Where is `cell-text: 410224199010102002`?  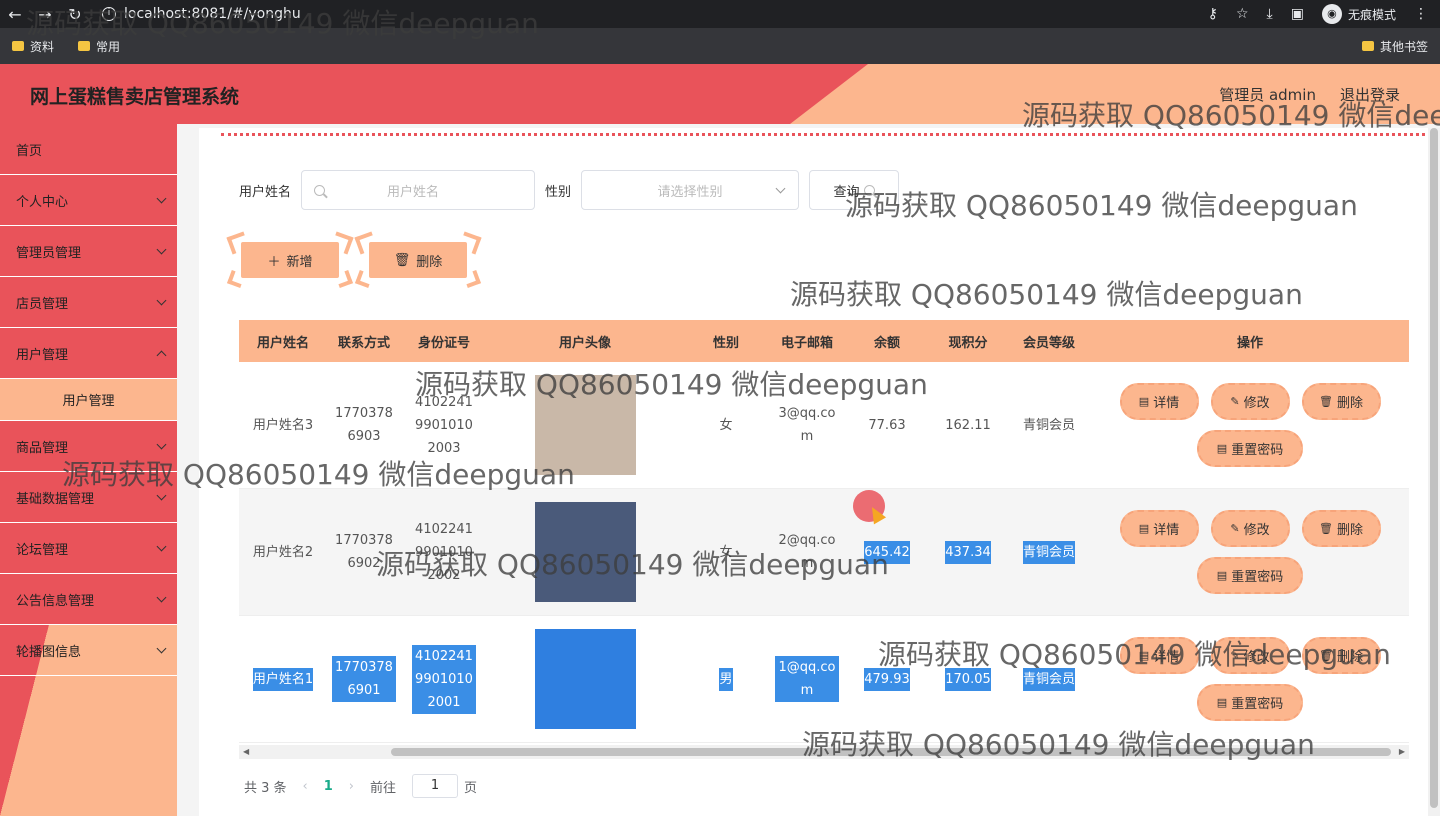
cell-text: 410224199010102002 is located at coordinates (444, 552).